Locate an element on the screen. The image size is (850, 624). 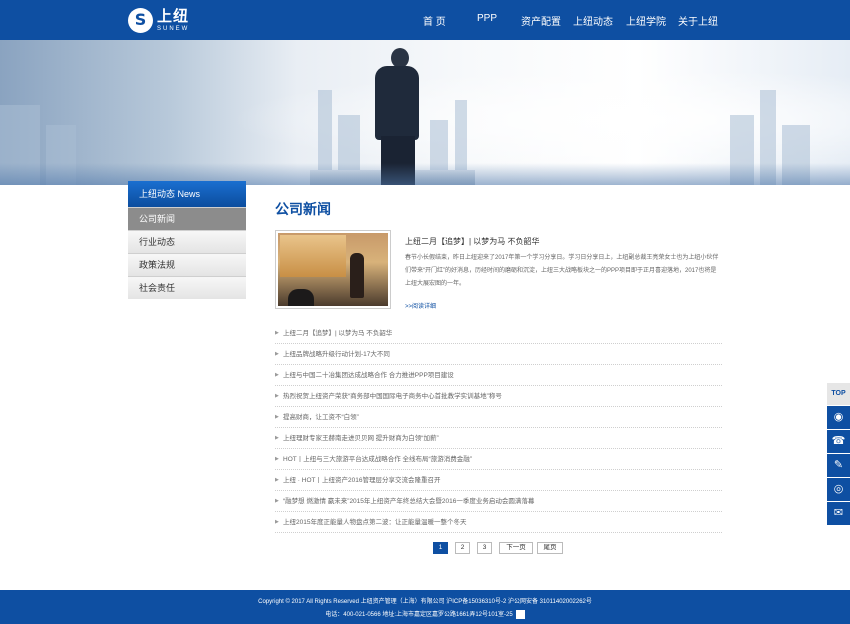
logo-mark: S is located at coordinates (140, 20).